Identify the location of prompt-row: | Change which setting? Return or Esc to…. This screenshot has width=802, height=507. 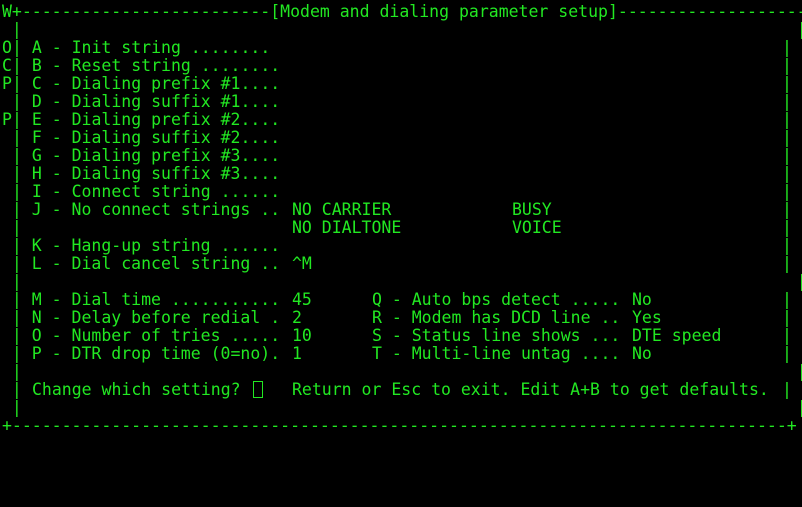
(397, 389).